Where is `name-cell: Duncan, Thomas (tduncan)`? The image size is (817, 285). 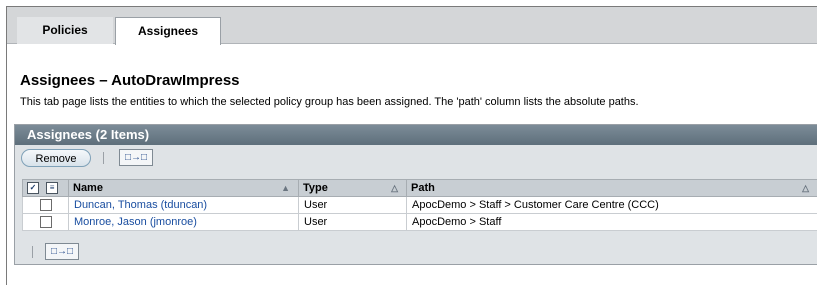
name-cell: Duncan, Thomas (tduncan) is located at coordinates (183, 205).